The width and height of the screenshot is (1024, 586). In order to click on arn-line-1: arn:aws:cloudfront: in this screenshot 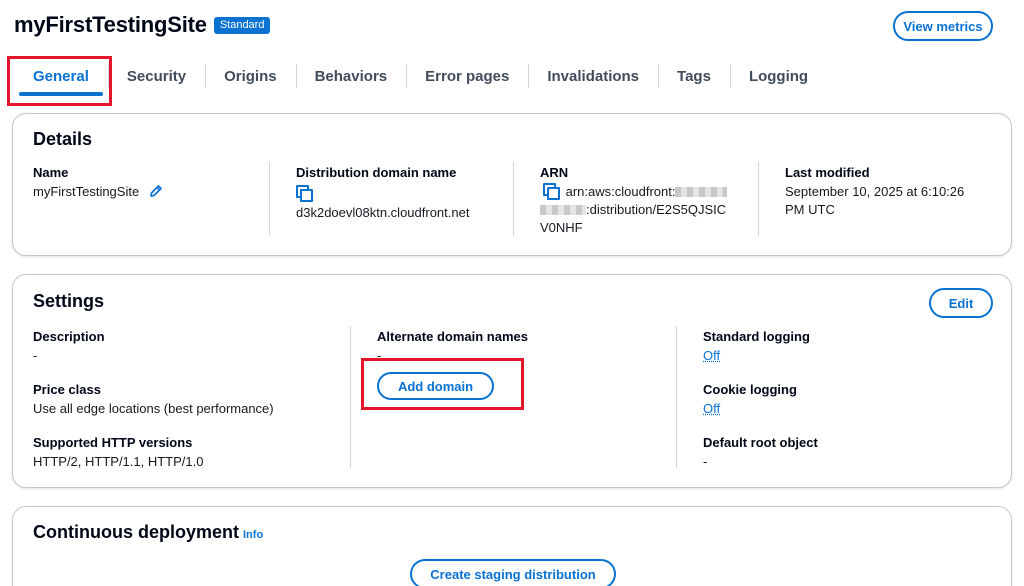, I will do `click(620, 191)`.